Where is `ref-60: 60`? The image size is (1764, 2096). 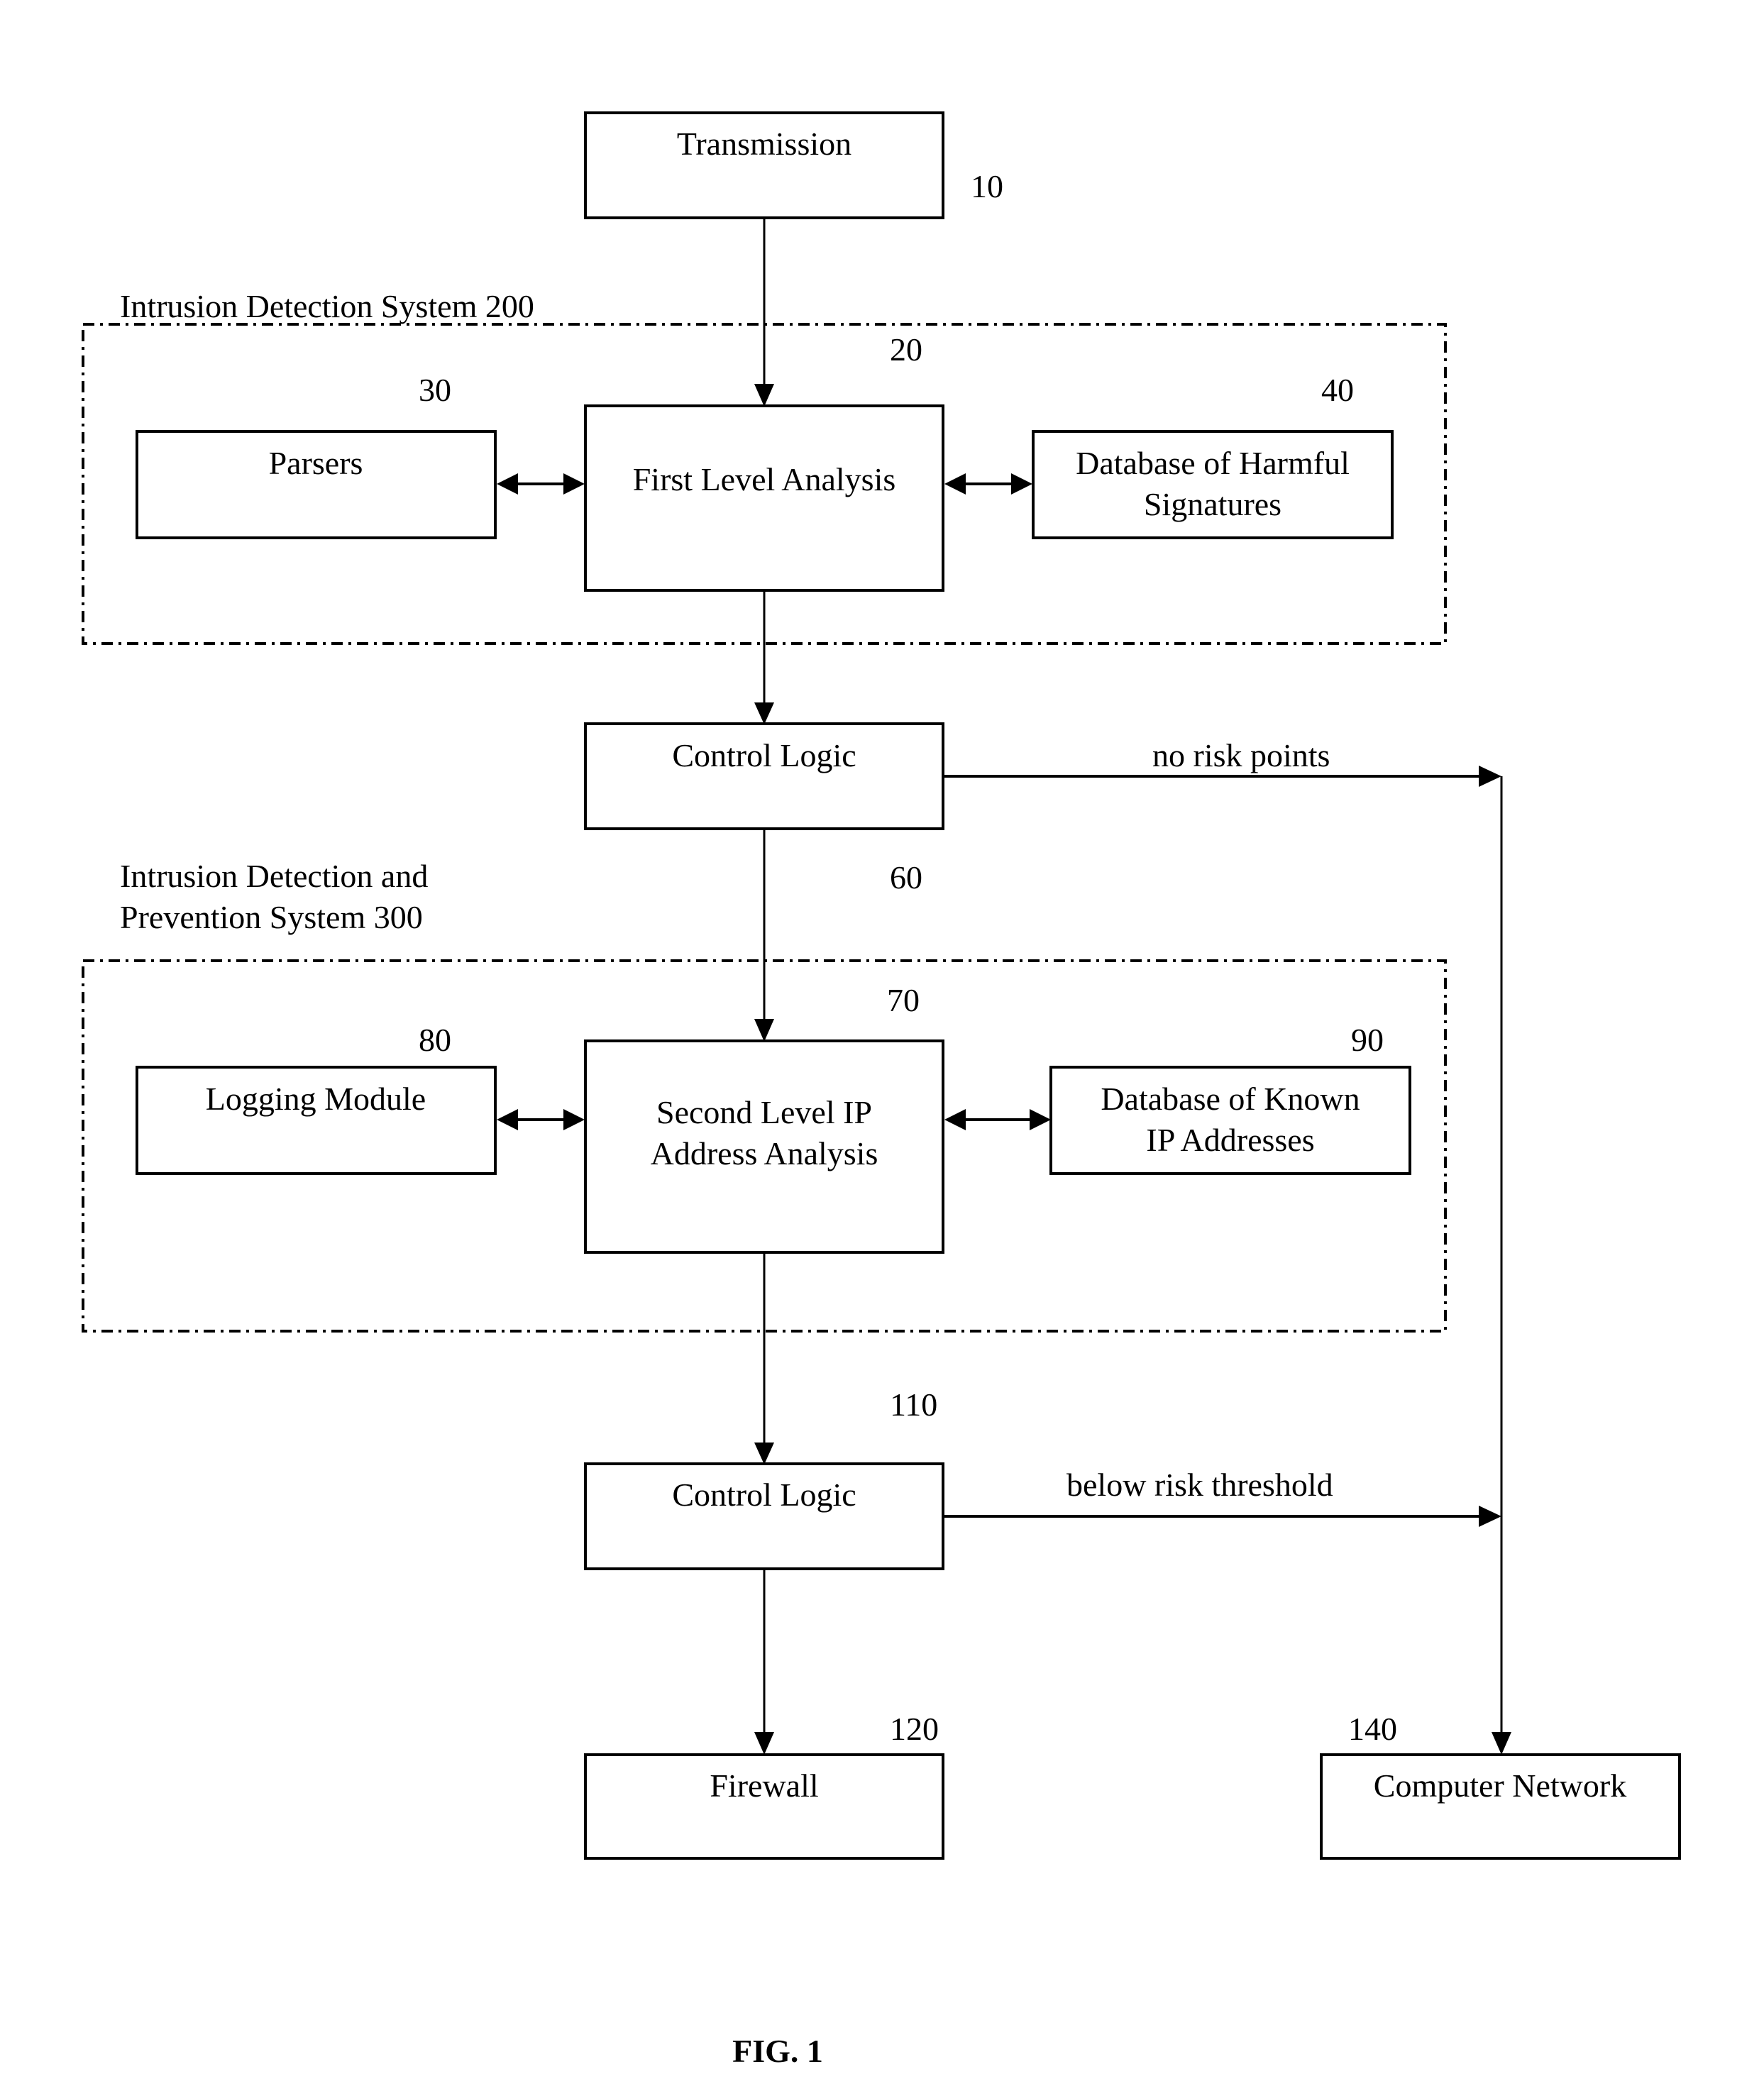 ref-60: 60 is located at coordinates (906, 877).